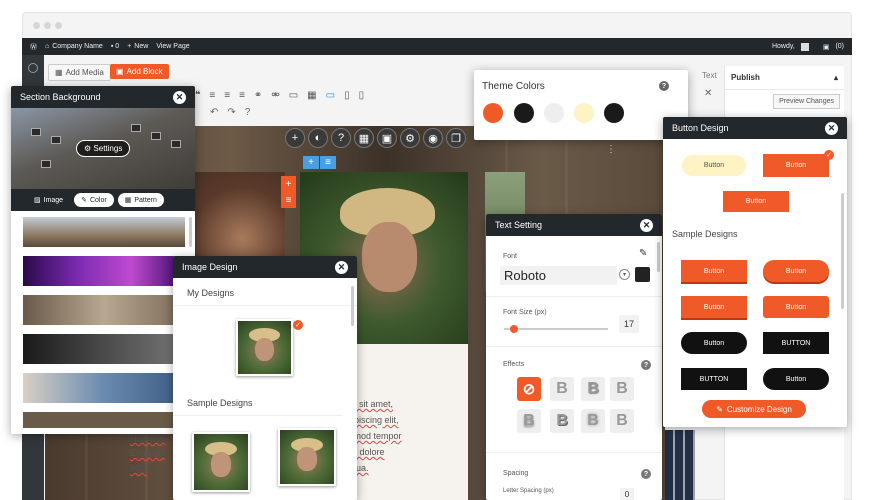  Describe the element at coordinates (364, 138) in the screenshot. I see `layout-icon: ▦` at that location.